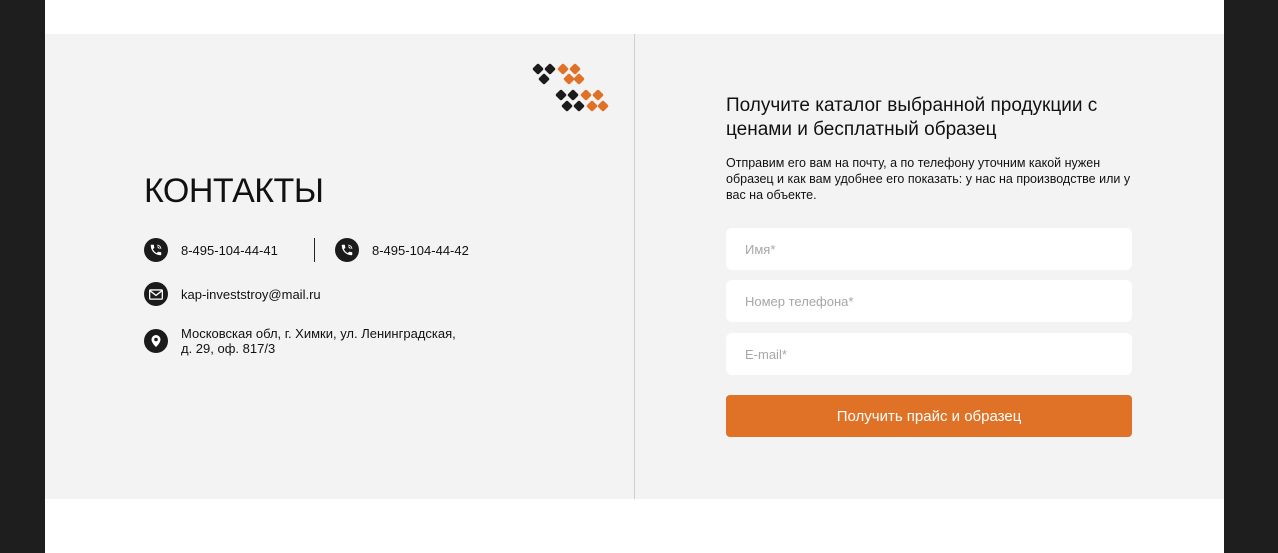  What do you see at coordinates (929, 301) in the screenshot?
I see `phone-field` at bounding box center [929, 301].